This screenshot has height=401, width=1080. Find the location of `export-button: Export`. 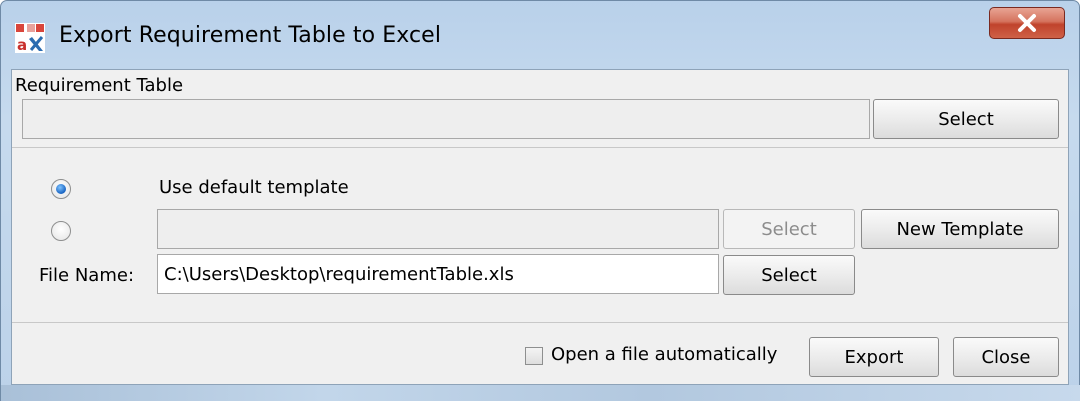

export-button: Export is located at coordinates (874, 357).